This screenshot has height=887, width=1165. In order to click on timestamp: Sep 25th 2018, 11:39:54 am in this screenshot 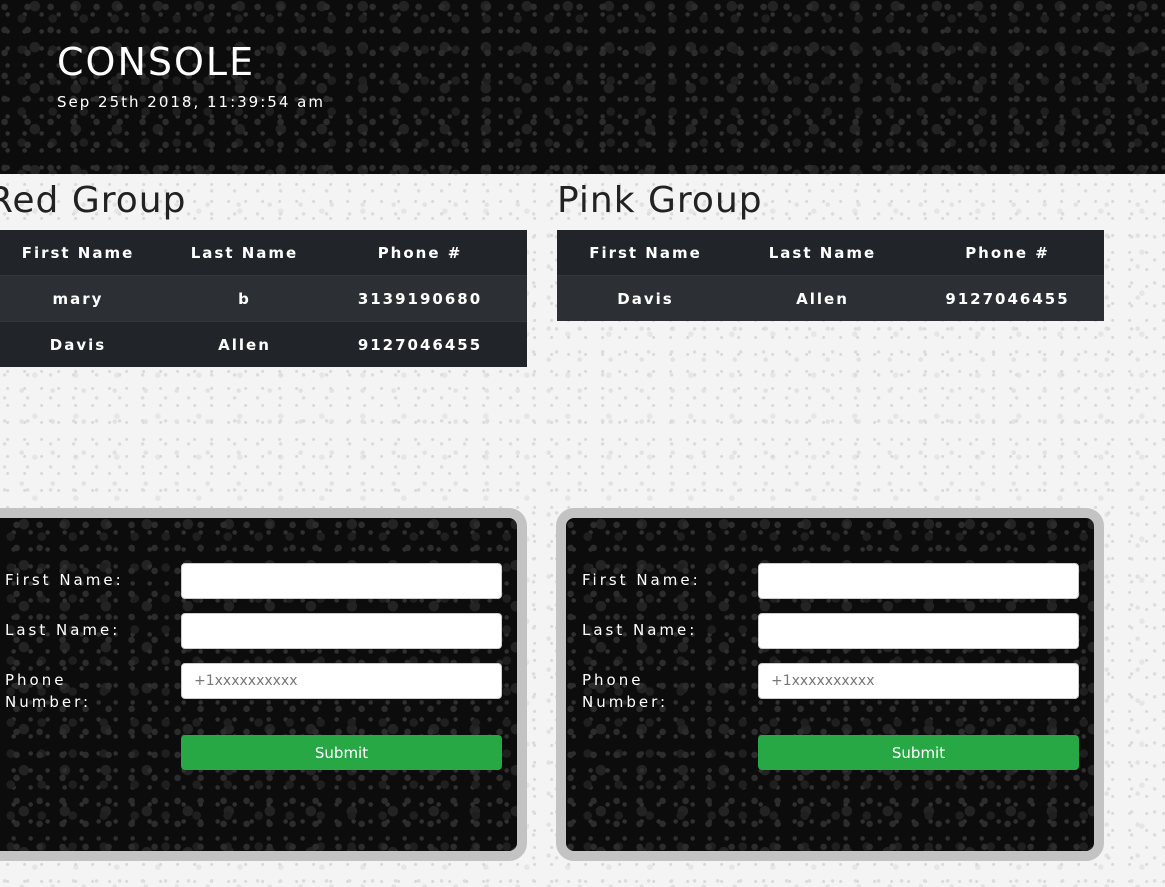, I will do `click(191, 102)`.